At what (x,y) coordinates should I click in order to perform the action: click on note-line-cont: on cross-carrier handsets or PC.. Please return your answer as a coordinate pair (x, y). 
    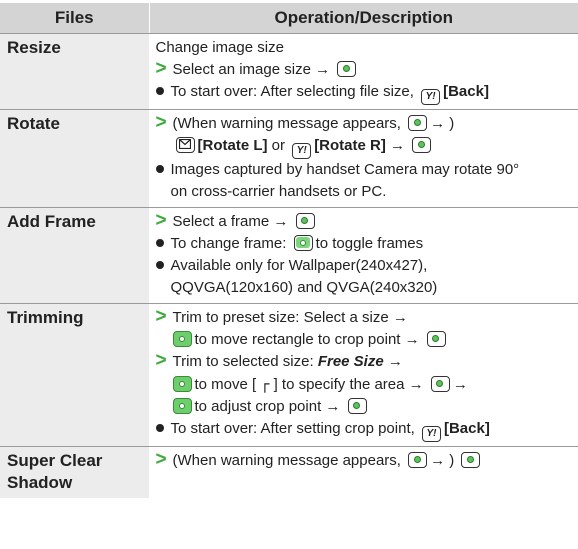
    Looking at the image, I should click on (278, 191).